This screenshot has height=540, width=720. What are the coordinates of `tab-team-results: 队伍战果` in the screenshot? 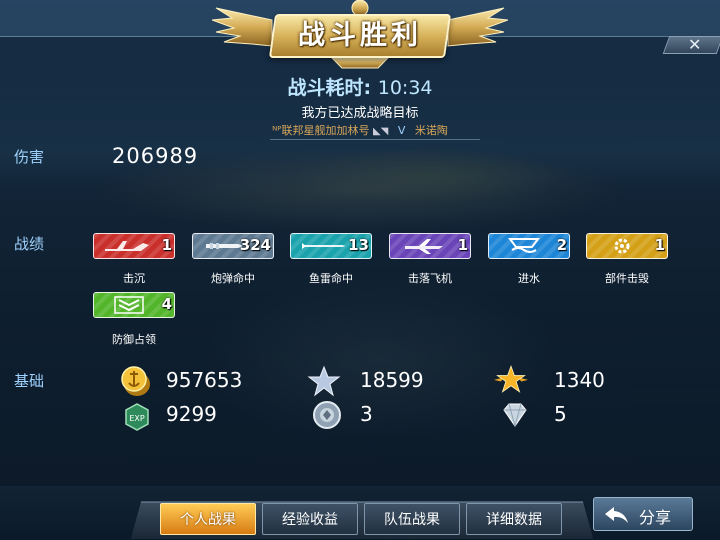 It's located at (412, 519).